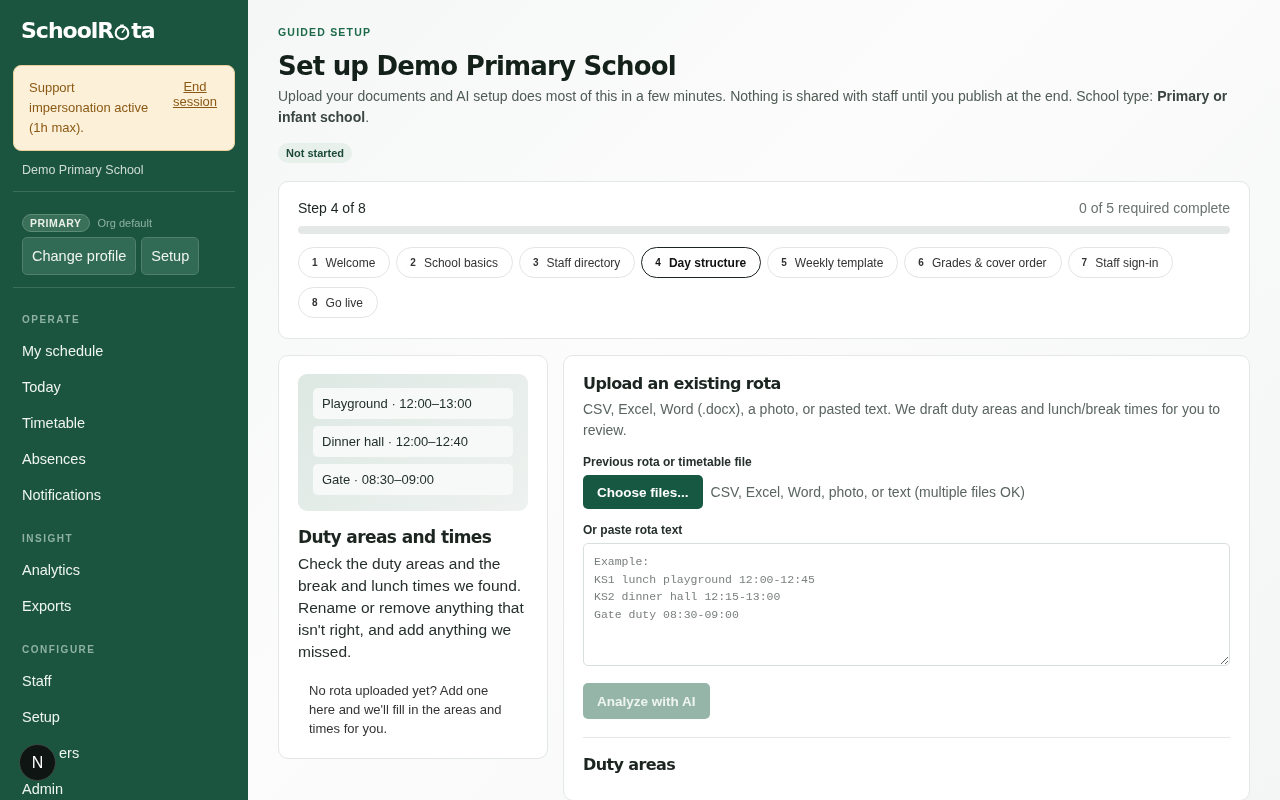 The image size is (1280, 800). Describe the element at coordinates (195, 108) in the screenshot. I see `end-session-link: End session` at that location.